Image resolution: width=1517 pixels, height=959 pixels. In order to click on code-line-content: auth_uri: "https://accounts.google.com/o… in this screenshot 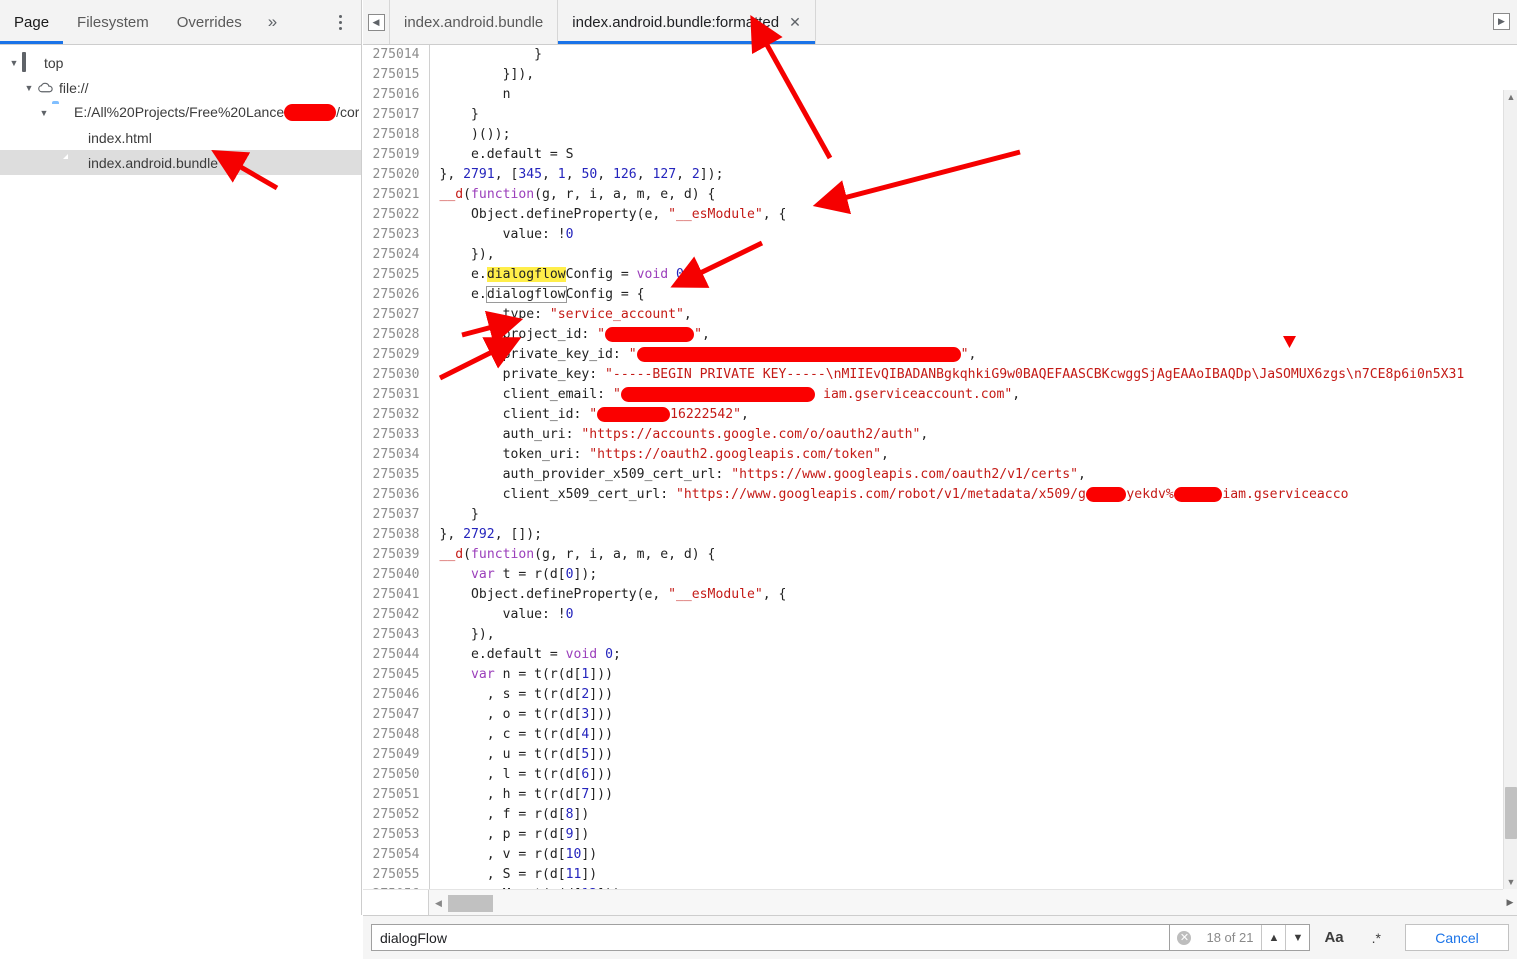, I will do `click(947, 435)`.